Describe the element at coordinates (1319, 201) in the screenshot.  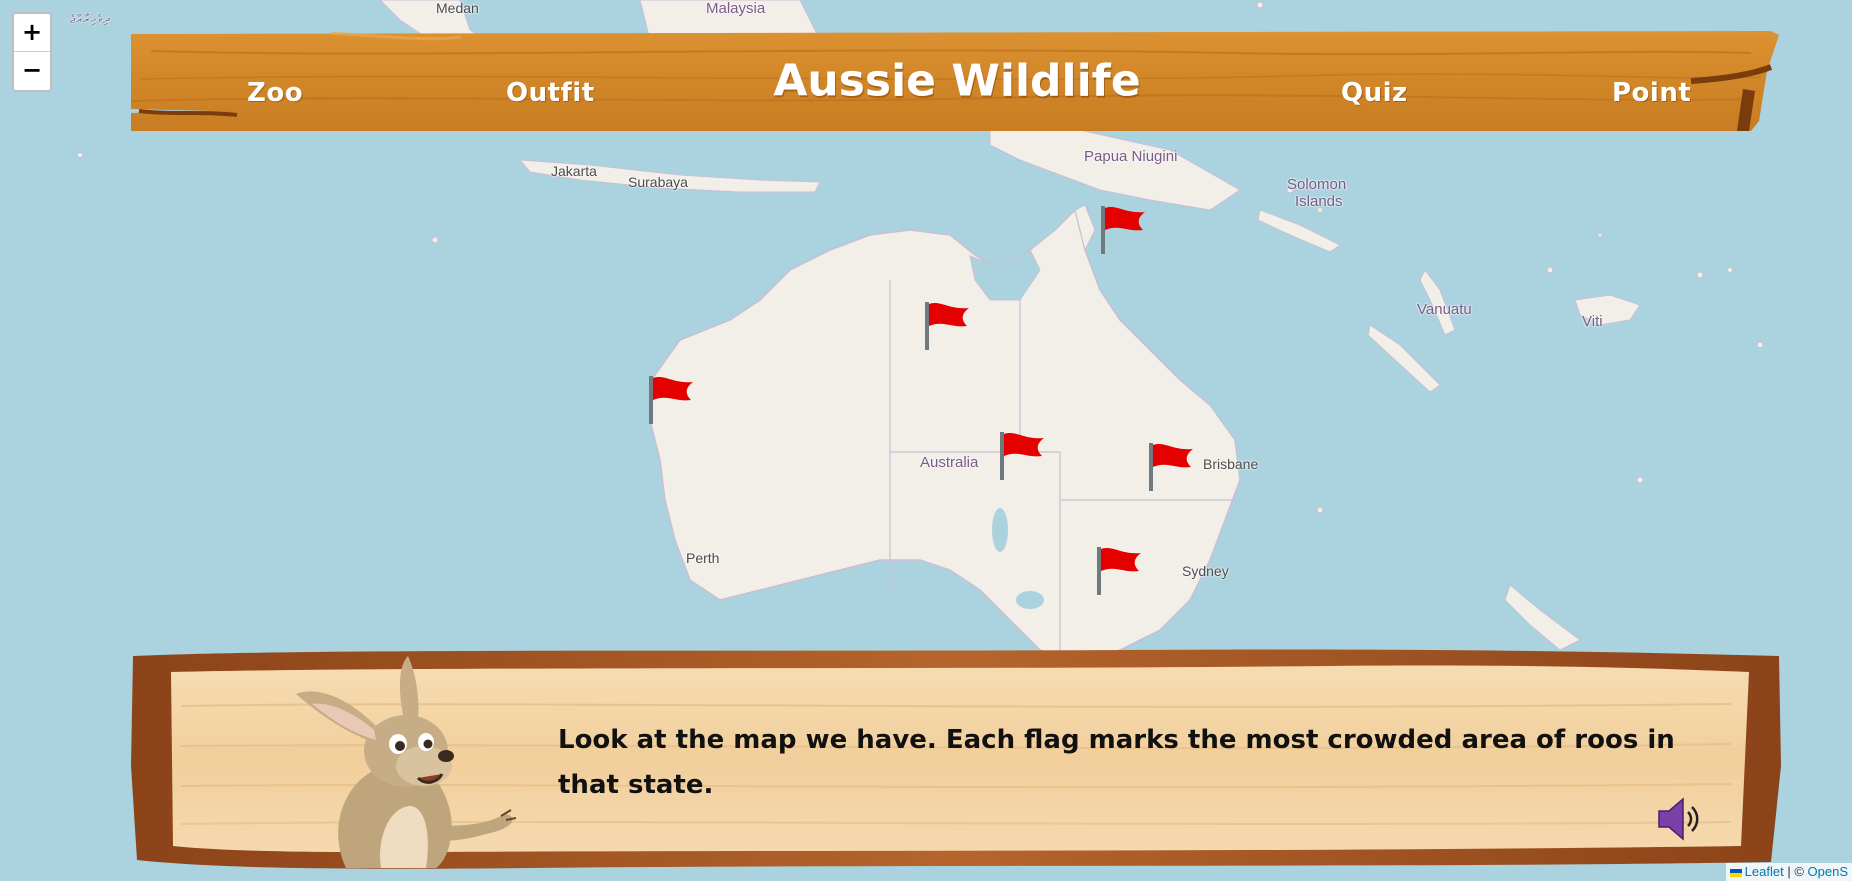
I see `map-label-solomon-2: Islands` at that location.